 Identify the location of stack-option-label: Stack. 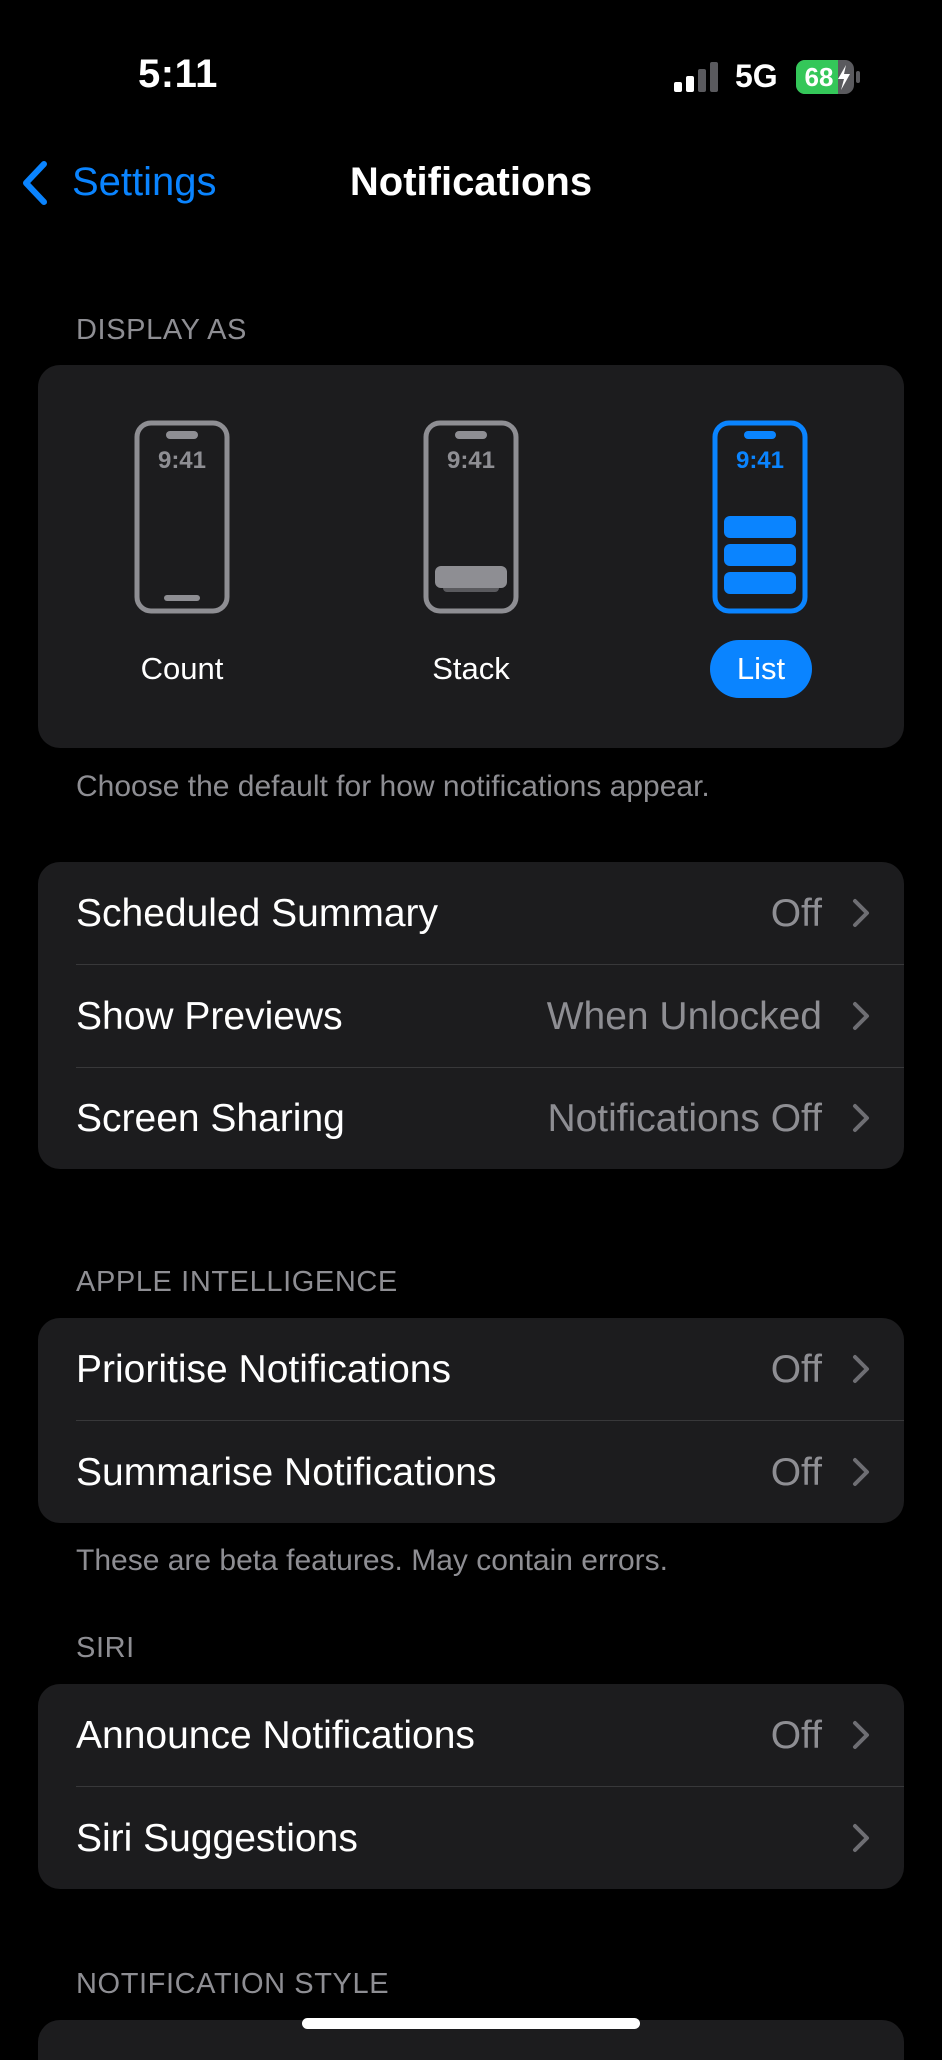
(471, 669).